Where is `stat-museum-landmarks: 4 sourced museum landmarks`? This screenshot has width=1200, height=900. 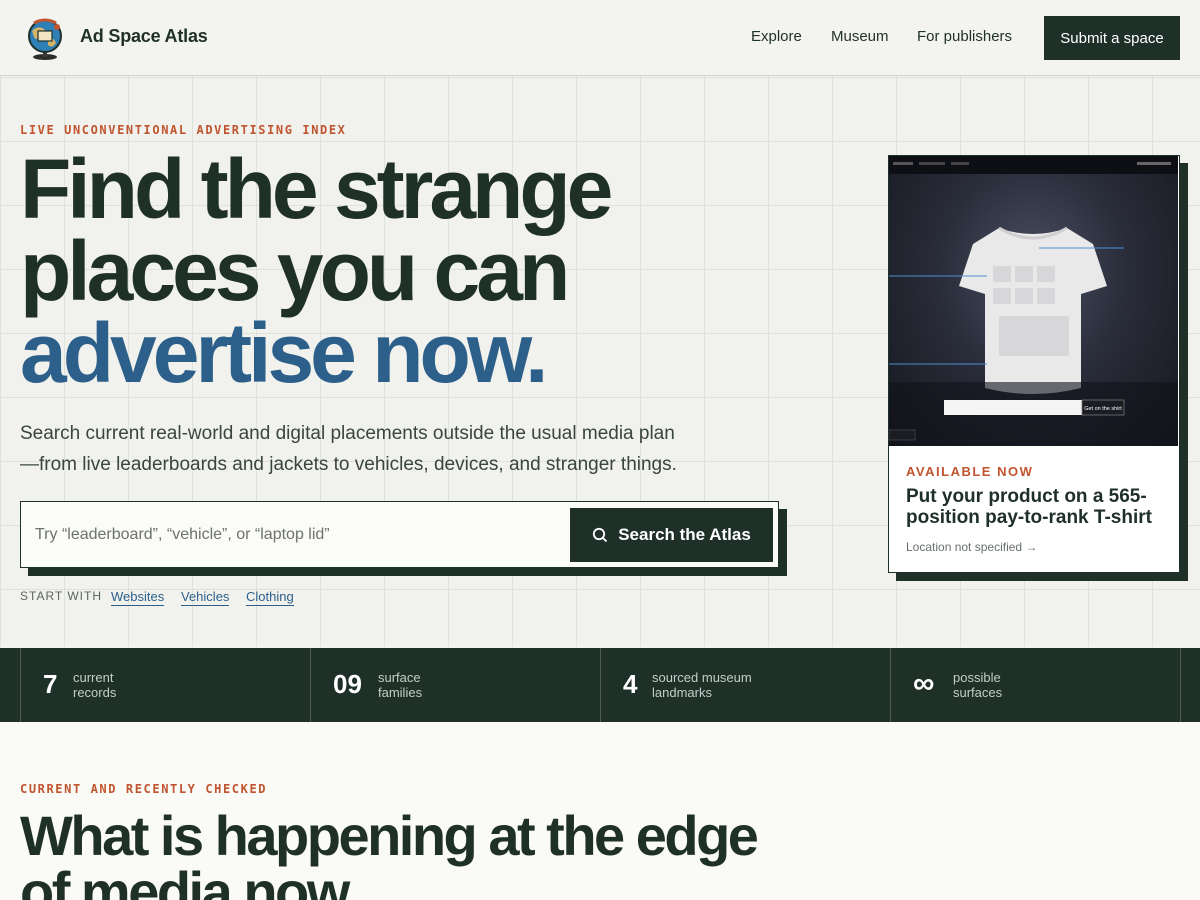
stat-museum-landmarks: 4 sourced museum landmarks is located at coordinates (745, 685).